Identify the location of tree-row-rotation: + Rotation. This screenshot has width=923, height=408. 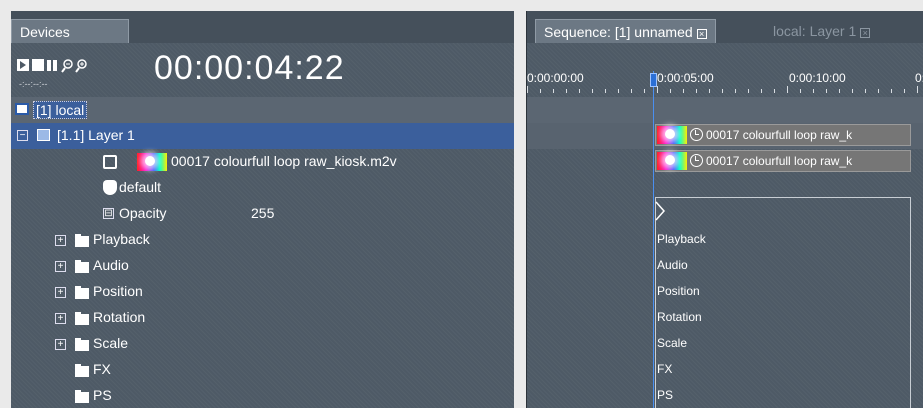
(262, 318).